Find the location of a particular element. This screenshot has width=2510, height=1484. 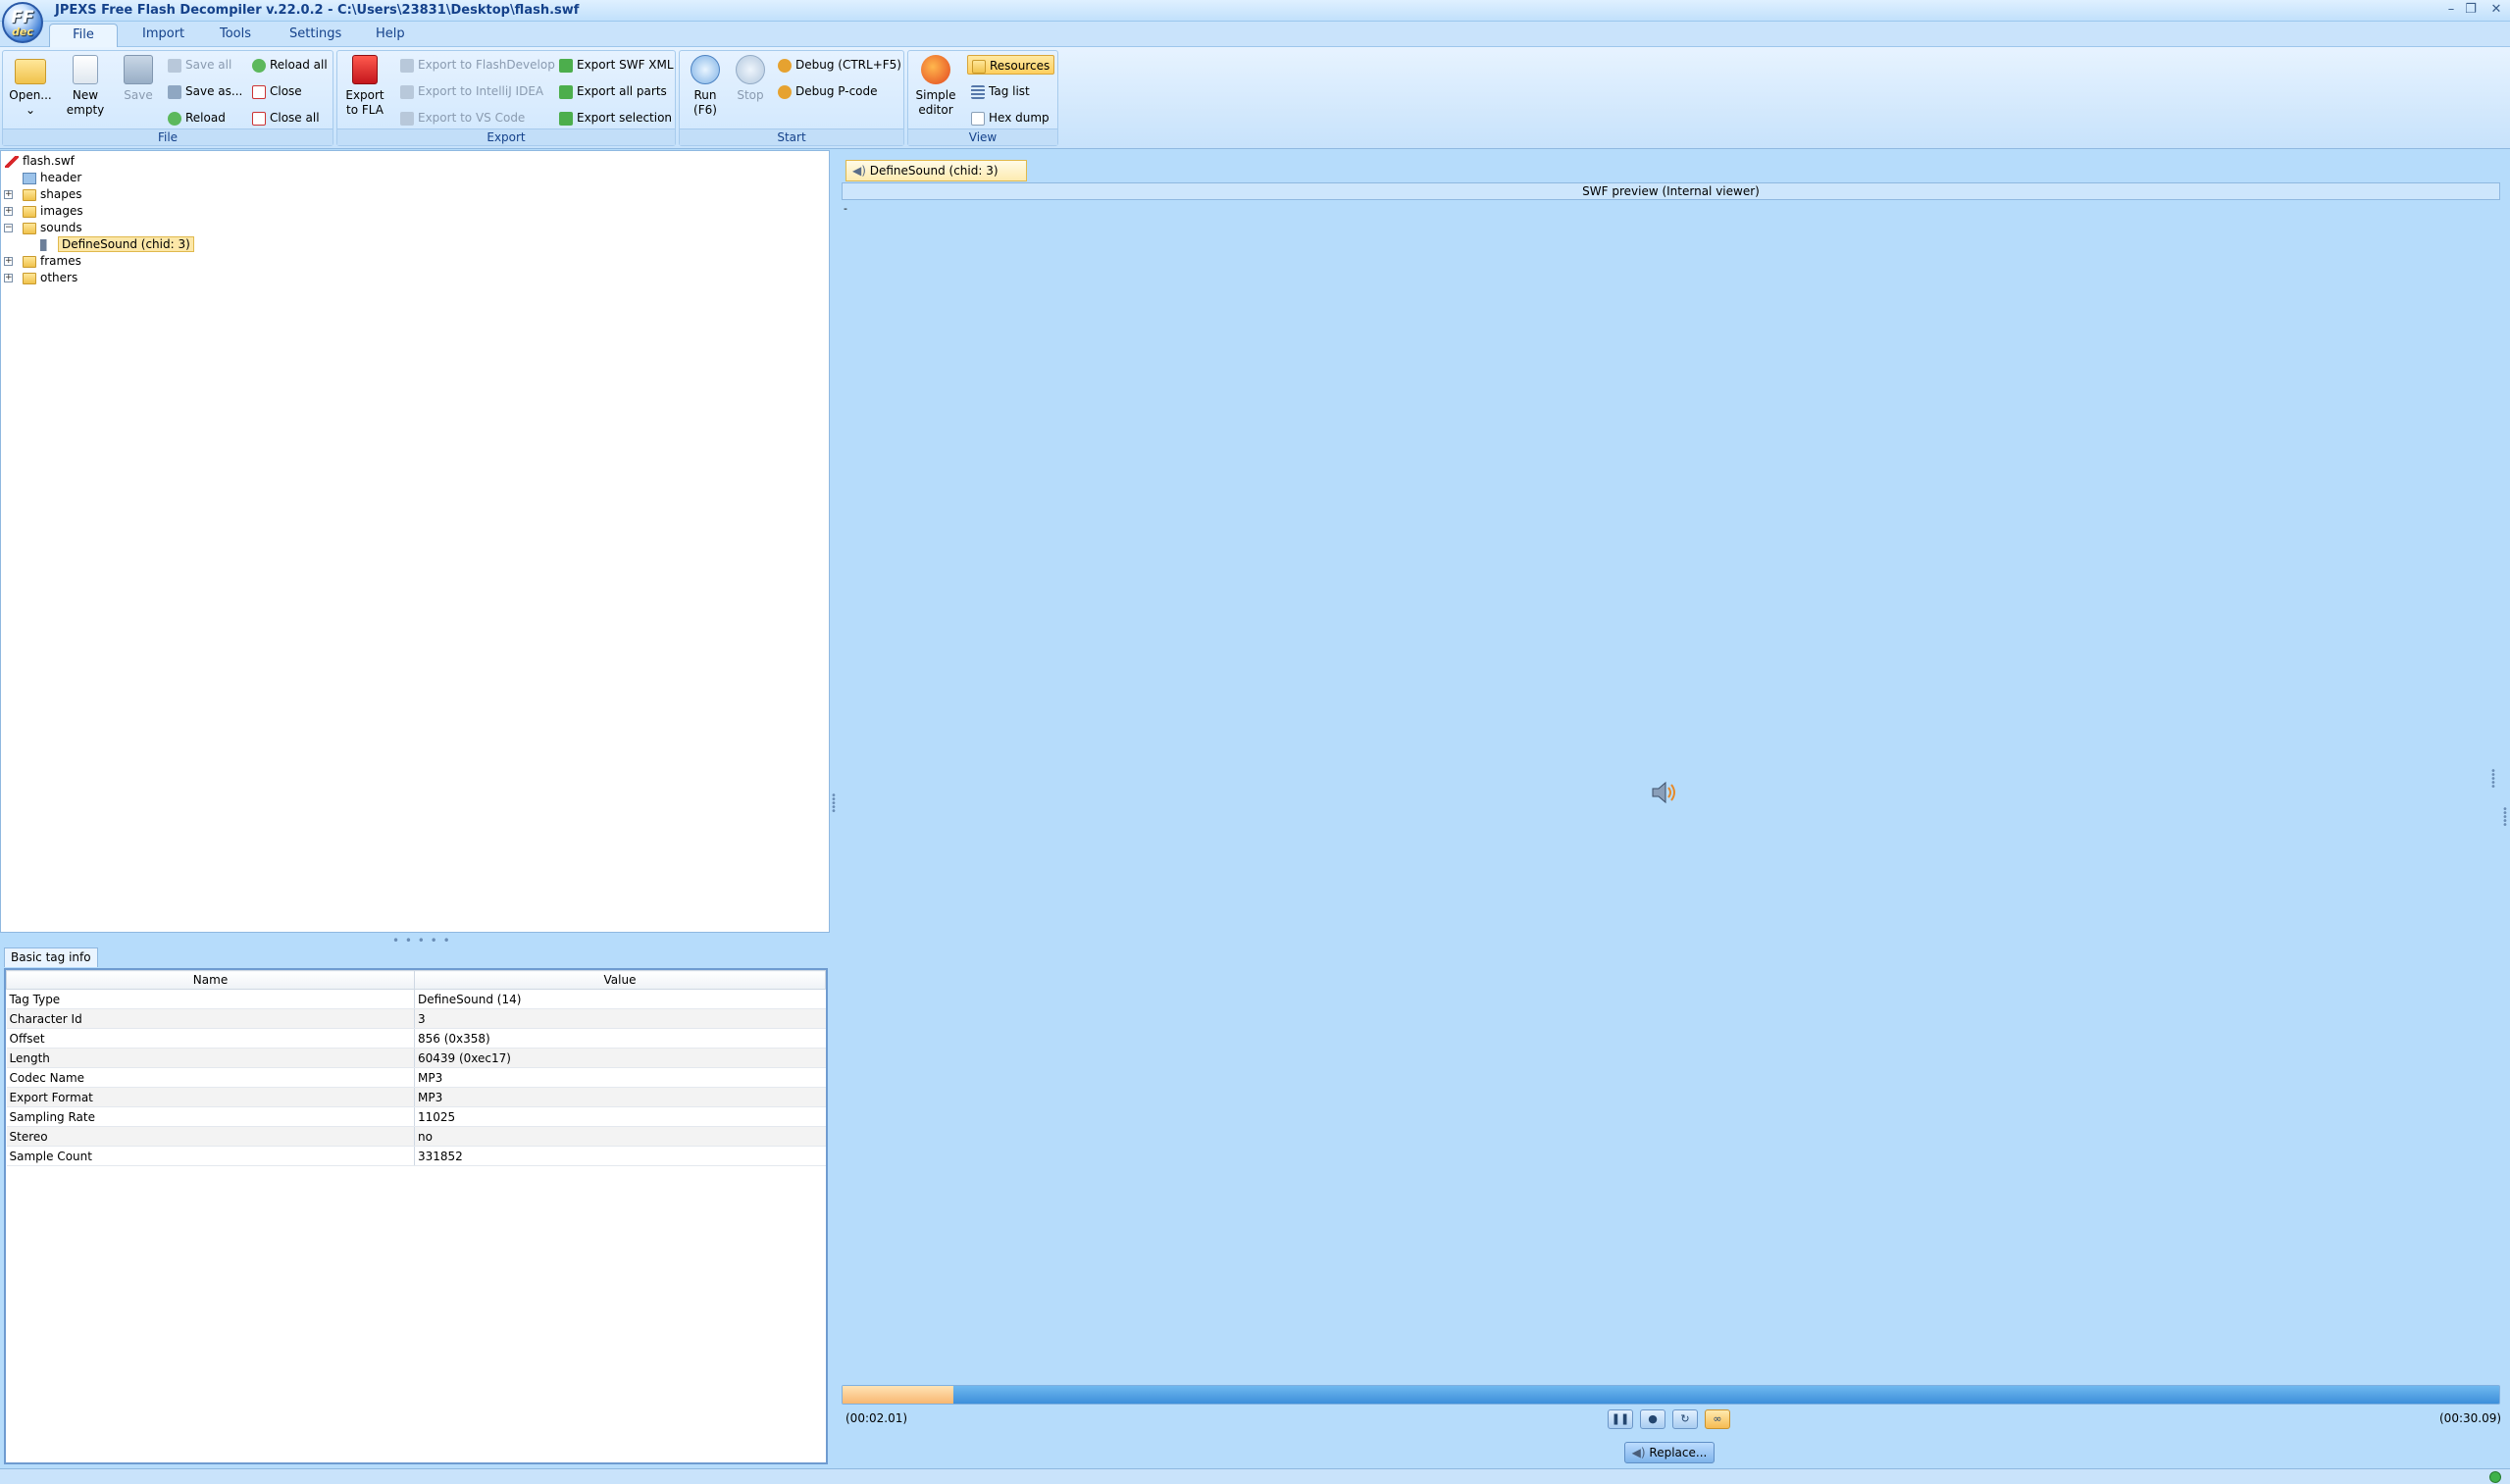

tab-basic-tag-info: Basic tag info is located at coordinates (51, 957).